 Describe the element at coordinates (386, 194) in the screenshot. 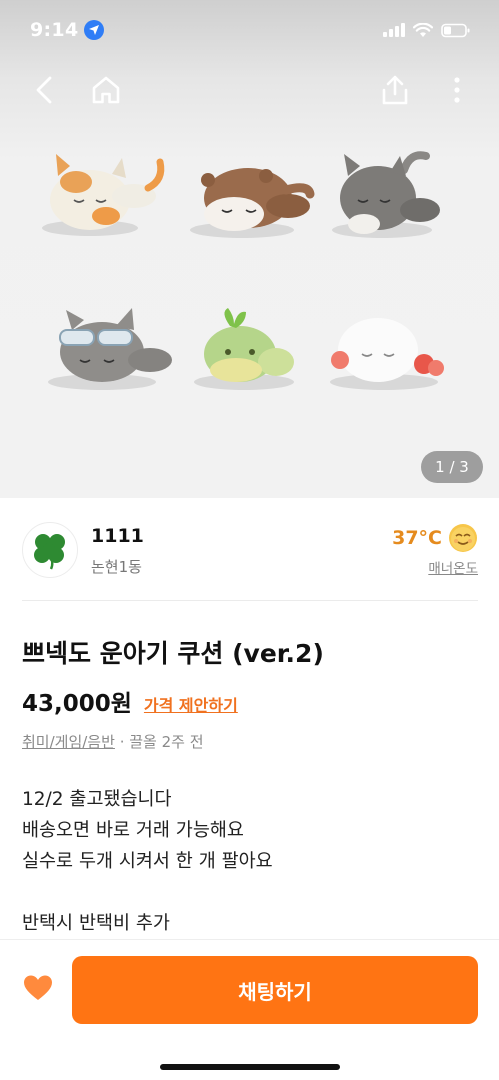

I see `gray-cat-plush` at that location.